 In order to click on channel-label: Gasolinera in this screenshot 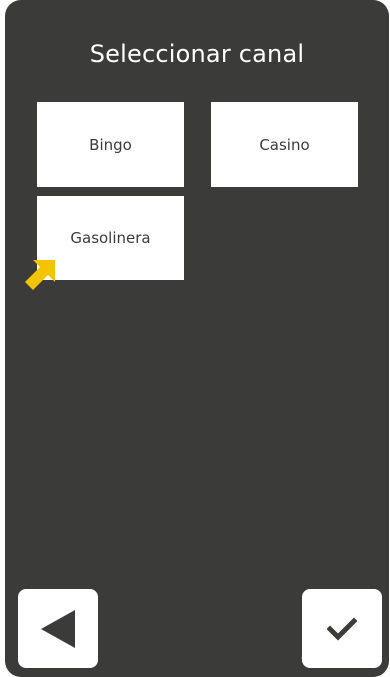, I will do `click(110, 238)`.